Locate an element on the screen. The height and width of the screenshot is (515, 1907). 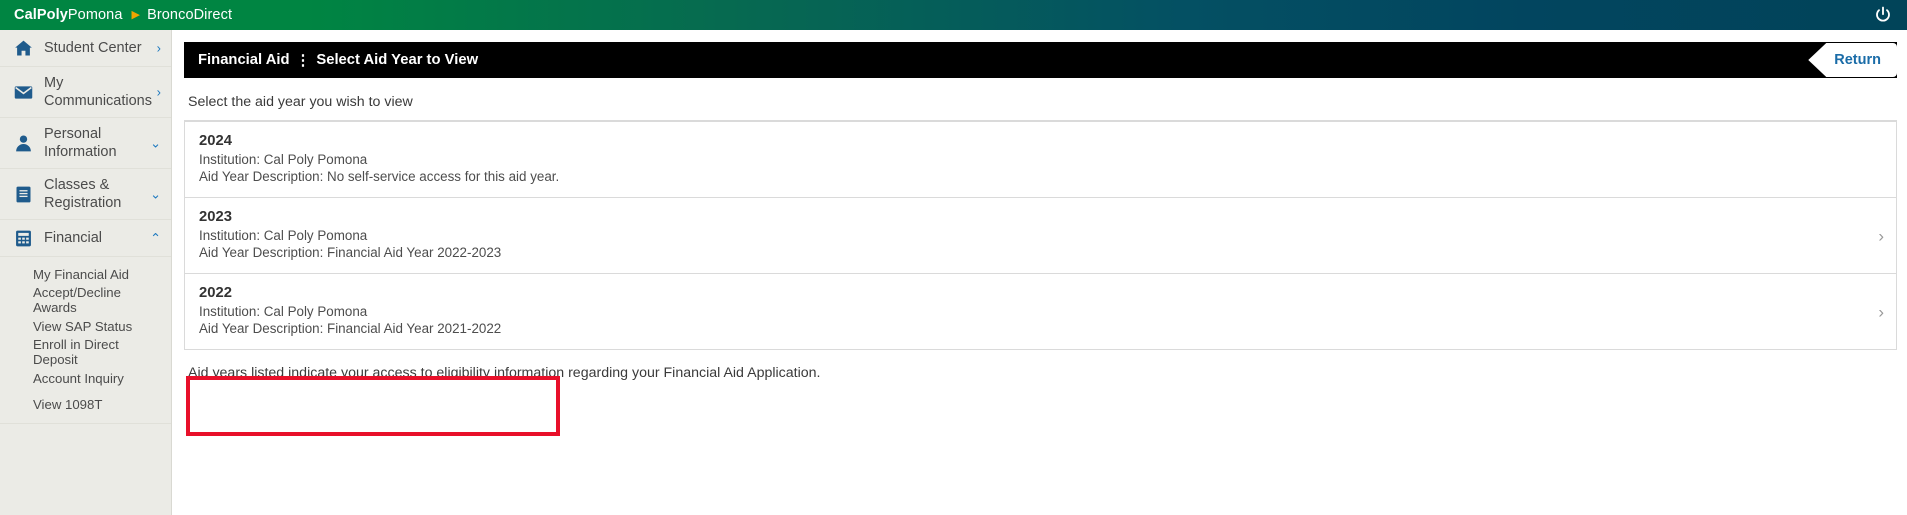
sidebar-subitem-accept-decline-awards: Accept/Decline Awards is located at coordinates (85, 300).